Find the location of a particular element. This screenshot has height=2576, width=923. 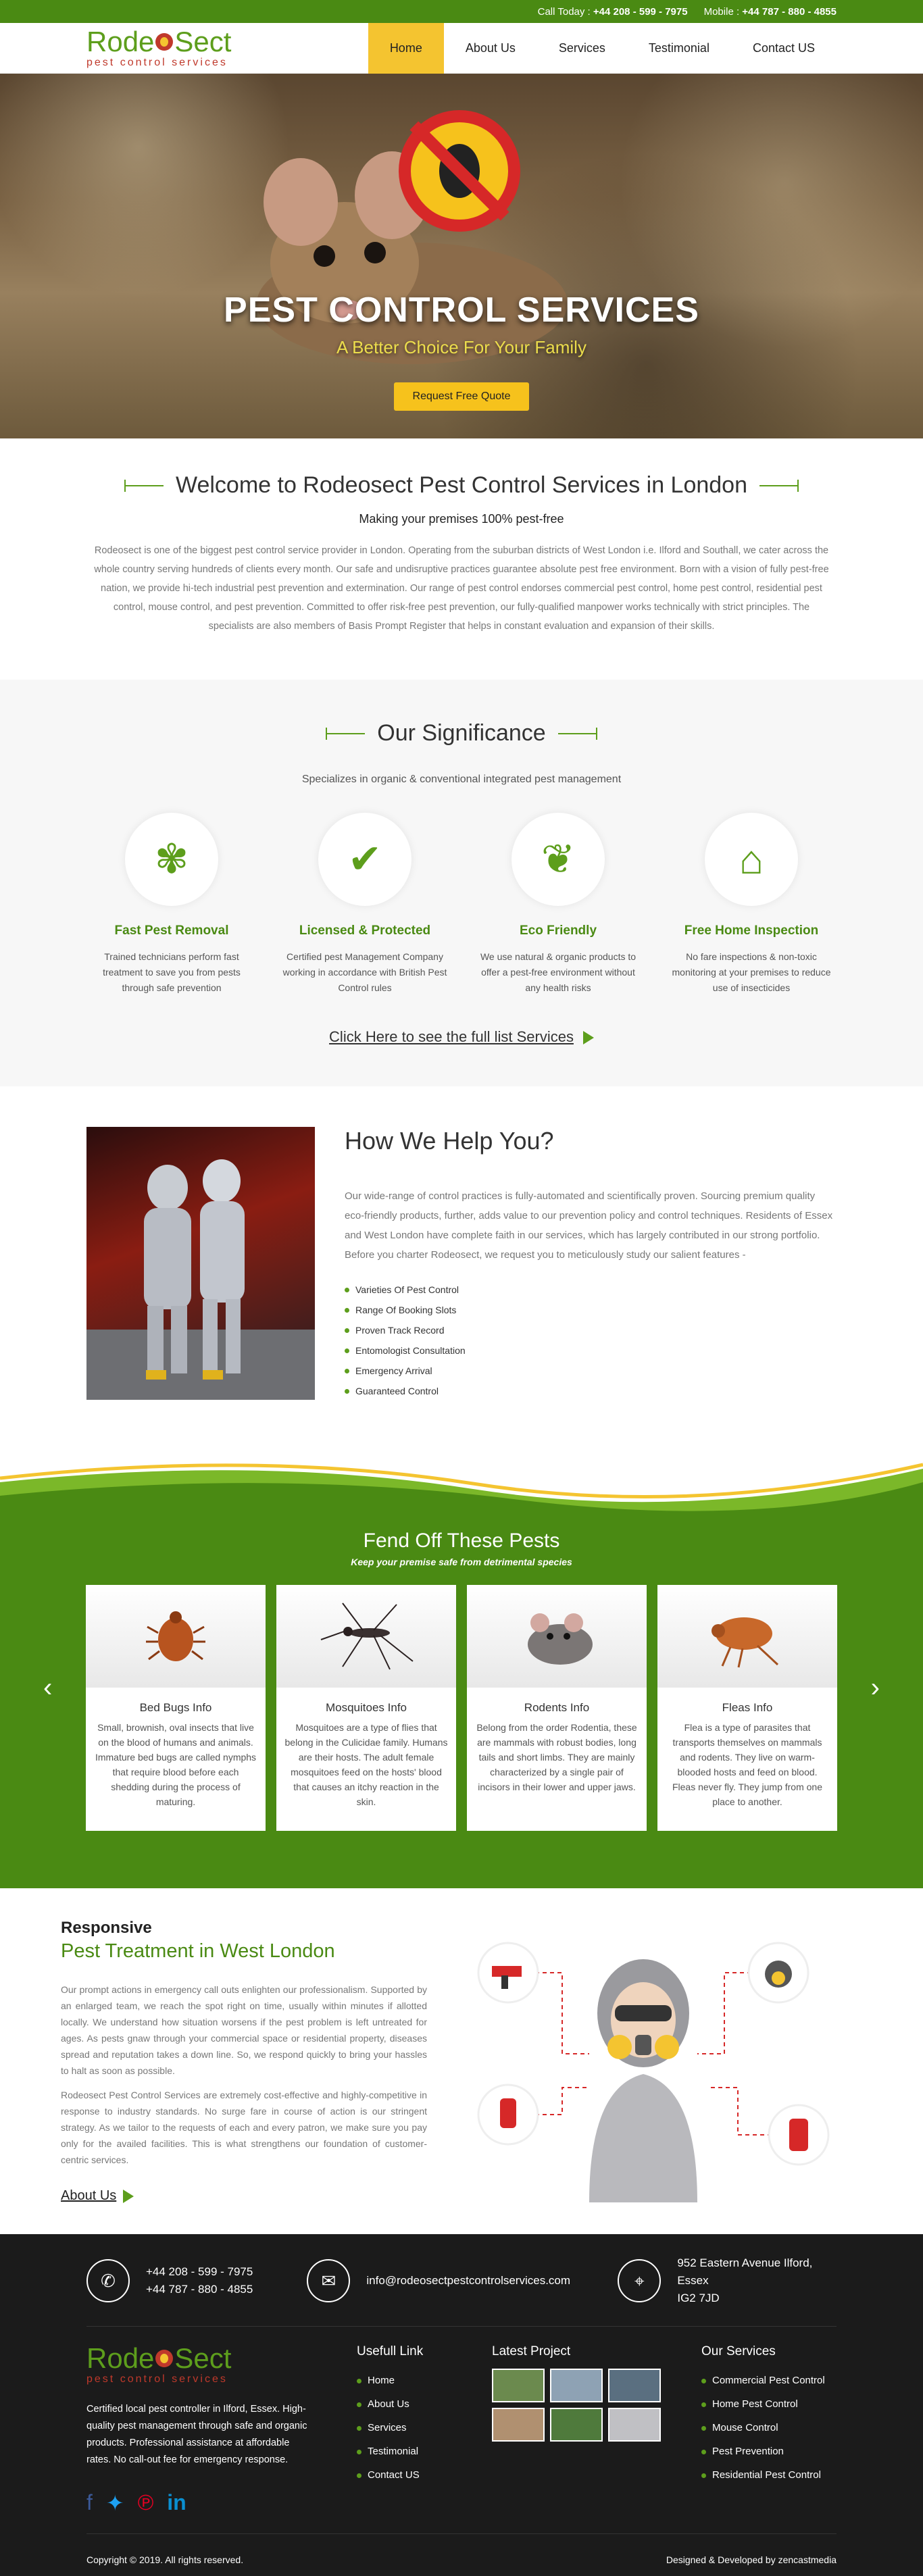

pest-card-title: Bed Bugs Info is located at coordinates (175, 1707).